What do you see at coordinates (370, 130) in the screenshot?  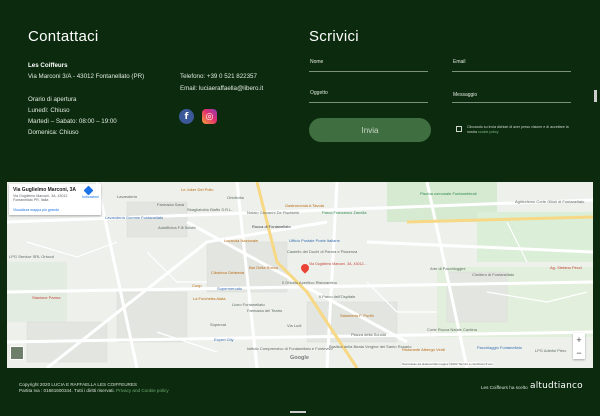 I see `submit-button: Invia` at bounding box center [370, 130].